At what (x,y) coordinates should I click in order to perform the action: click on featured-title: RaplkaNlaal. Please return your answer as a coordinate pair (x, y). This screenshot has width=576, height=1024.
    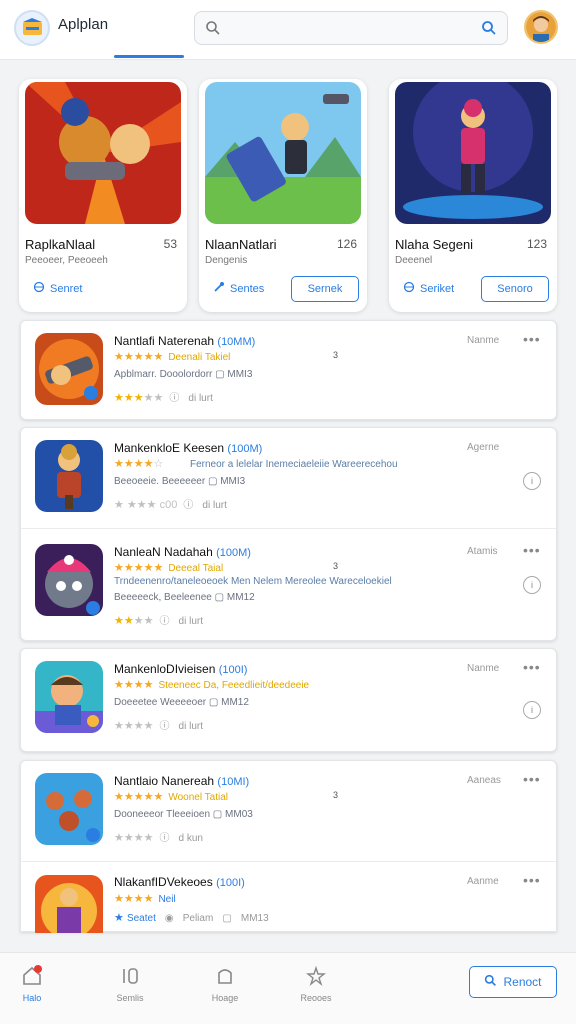
    Looking at the image, I should click on (60, 244).